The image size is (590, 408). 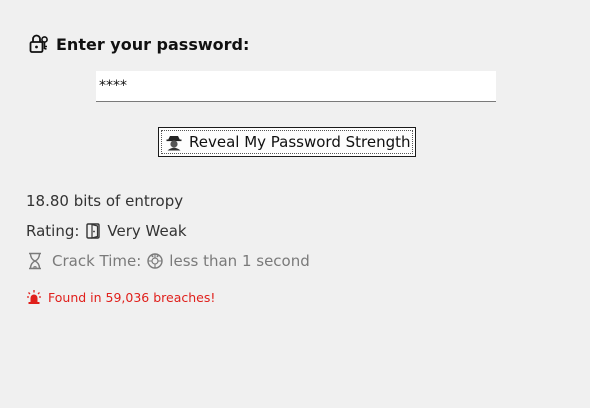 I want to click on password-prompt: Enter your password:, so click(x=138, y=44).